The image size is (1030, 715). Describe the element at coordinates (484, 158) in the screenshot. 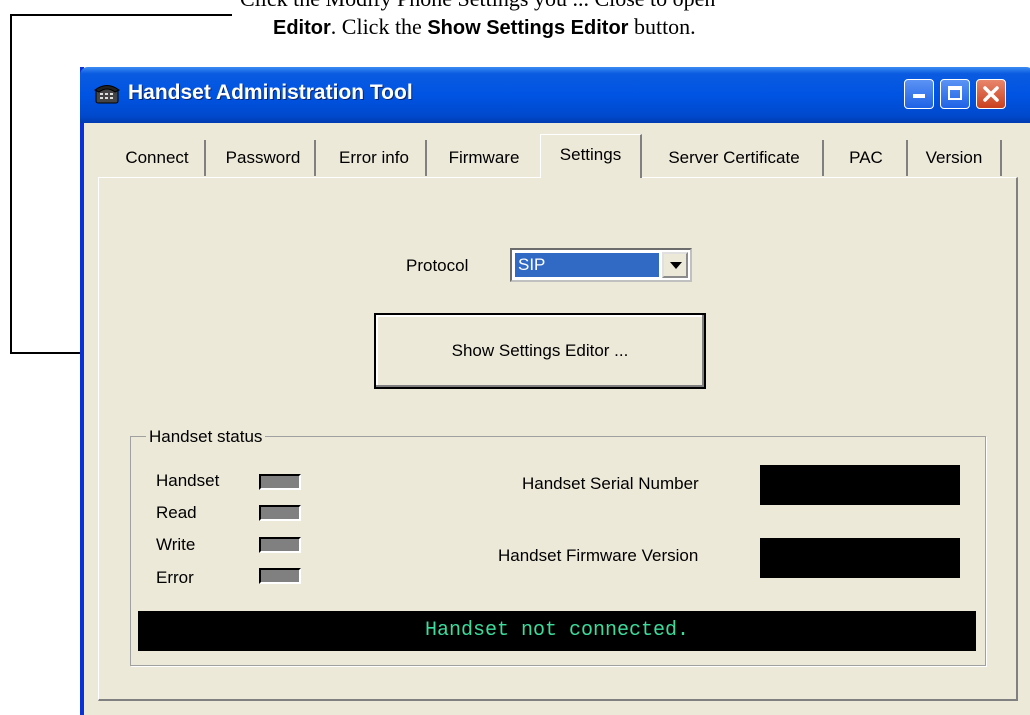

I see `tab-firmware: Firmware` at that location.